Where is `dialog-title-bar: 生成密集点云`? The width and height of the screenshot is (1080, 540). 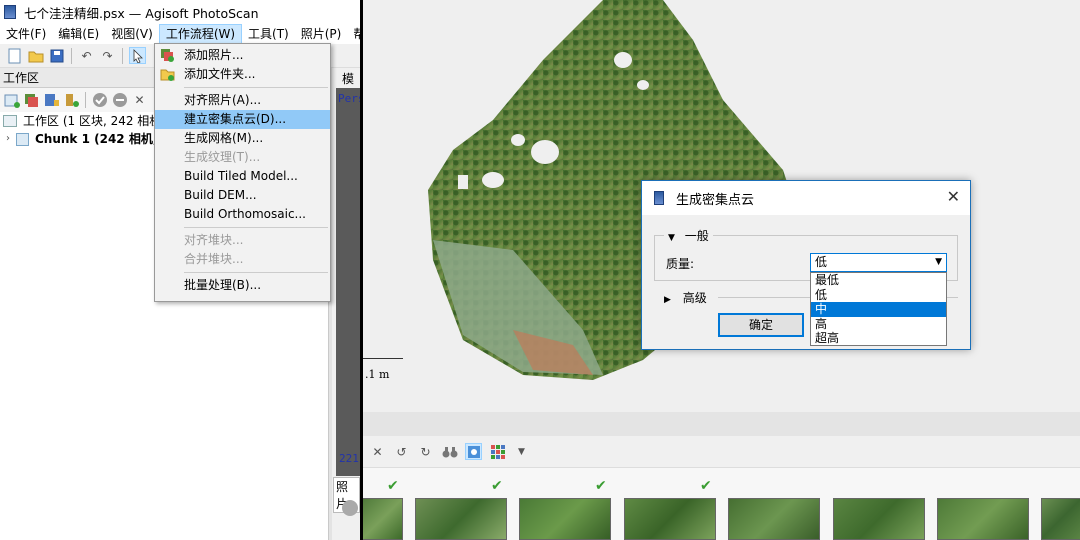
dialog-title-bar: 生成密集点云 is located at coordinates (806, 198).